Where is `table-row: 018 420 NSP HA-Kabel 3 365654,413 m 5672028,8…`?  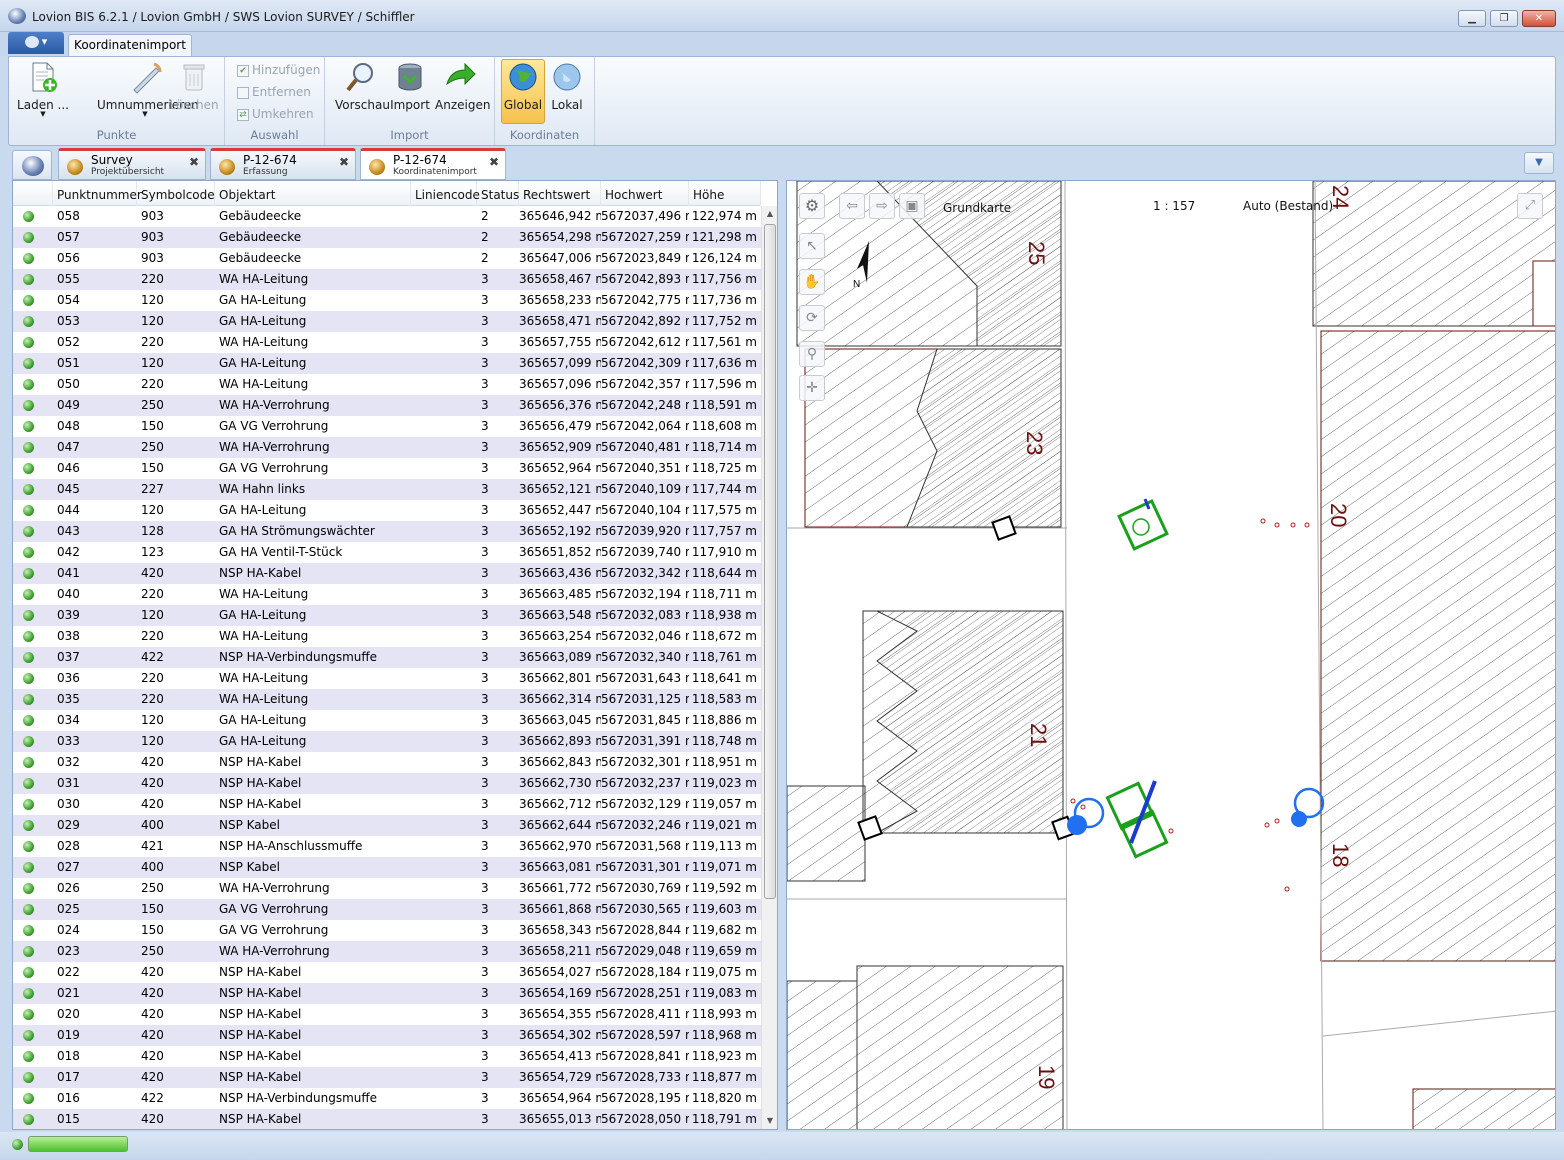
table-row: 018 420 NSP HA-Kabel 3 365654,413 m 5672028,8… is located at coordinates (387, 1056).